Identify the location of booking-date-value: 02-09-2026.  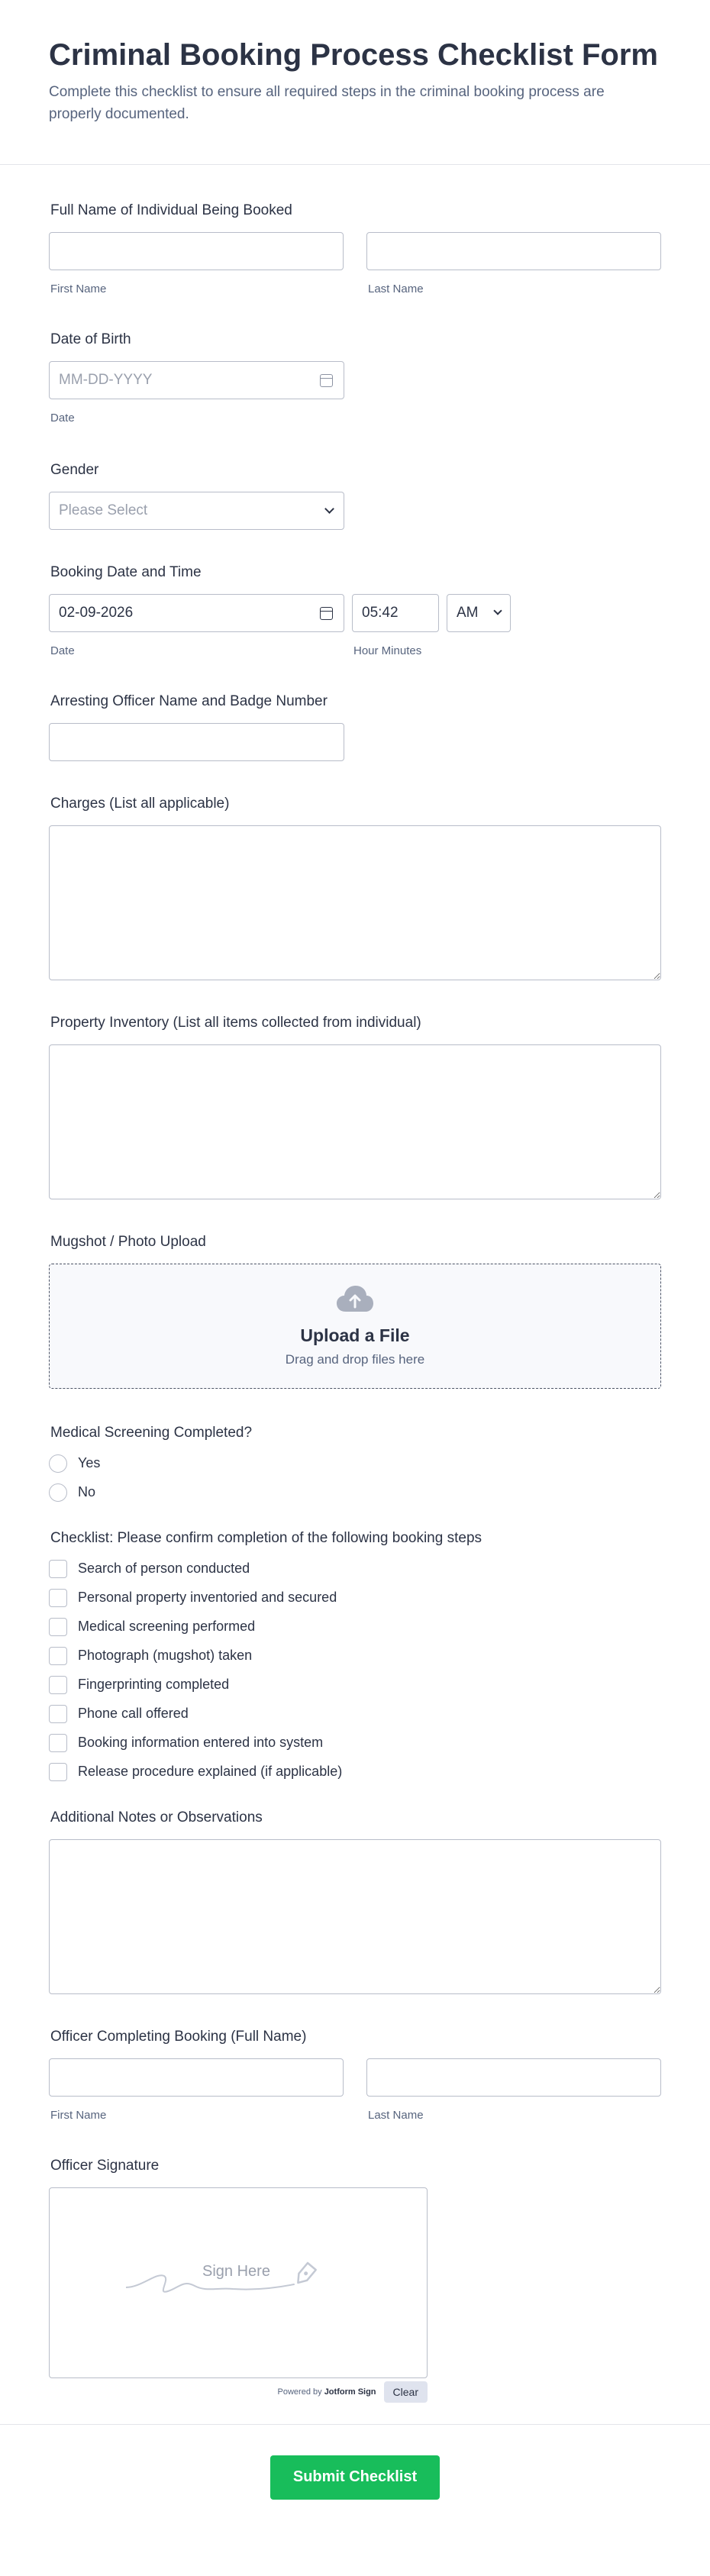
(96, 612).